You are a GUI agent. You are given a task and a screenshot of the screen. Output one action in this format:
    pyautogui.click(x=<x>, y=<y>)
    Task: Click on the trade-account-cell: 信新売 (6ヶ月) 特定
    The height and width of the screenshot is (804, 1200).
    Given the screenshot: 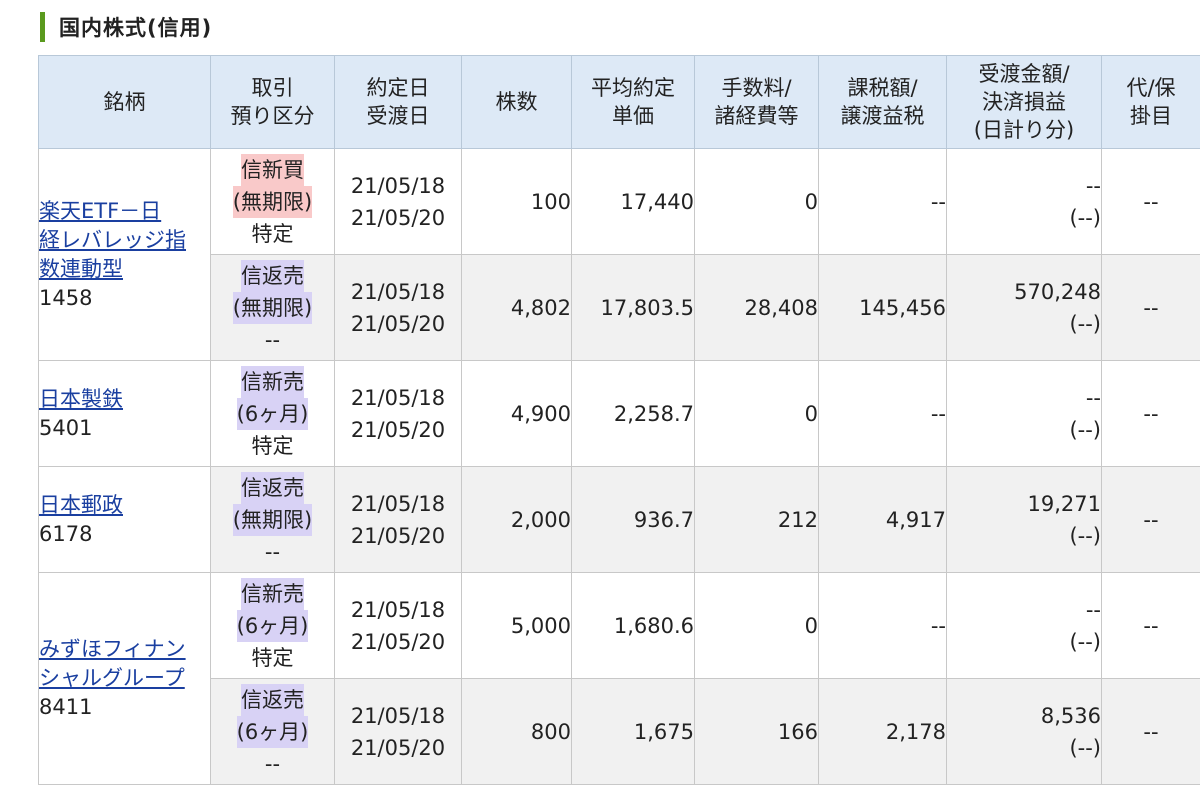 What is the action you would take?
    pyautogui.click(x=272, y=625)
    